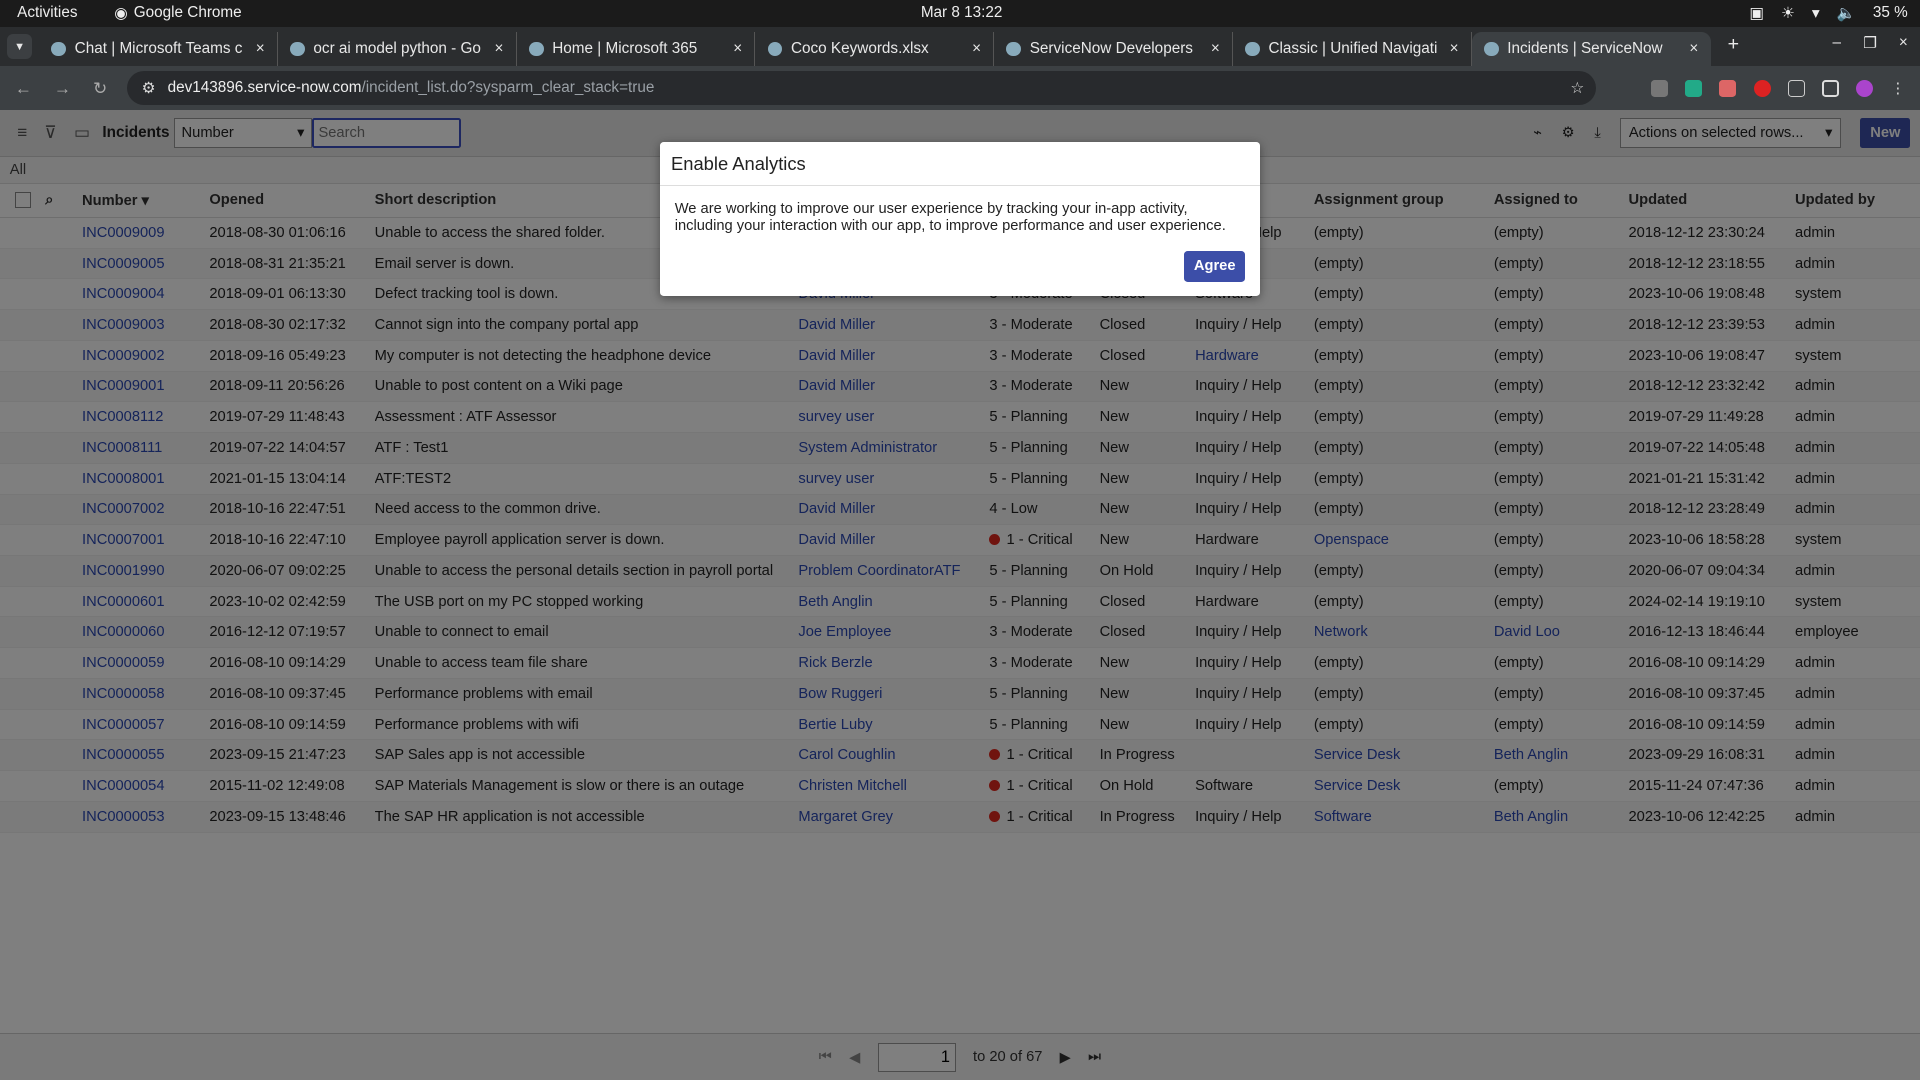  I want to click on browser-tab: Home | Microsoft 365 ×, so click(636, 49).